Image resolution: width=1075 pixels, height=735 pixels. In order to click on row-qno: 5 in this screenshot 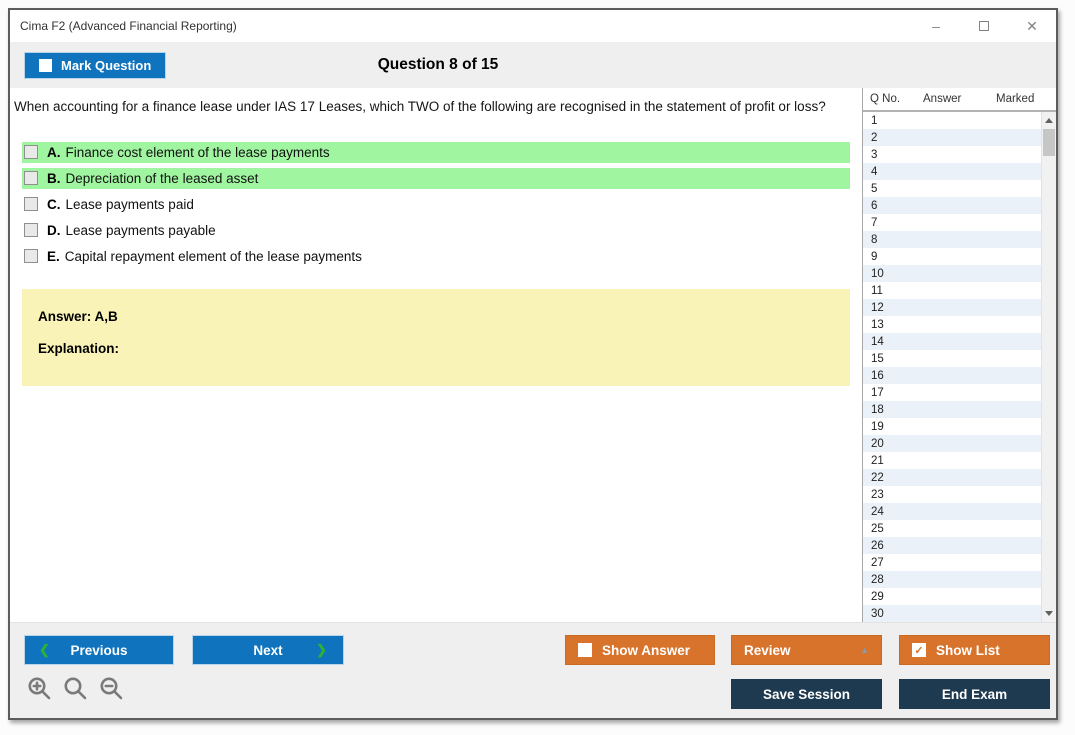, I will do `click(874, 188)`.